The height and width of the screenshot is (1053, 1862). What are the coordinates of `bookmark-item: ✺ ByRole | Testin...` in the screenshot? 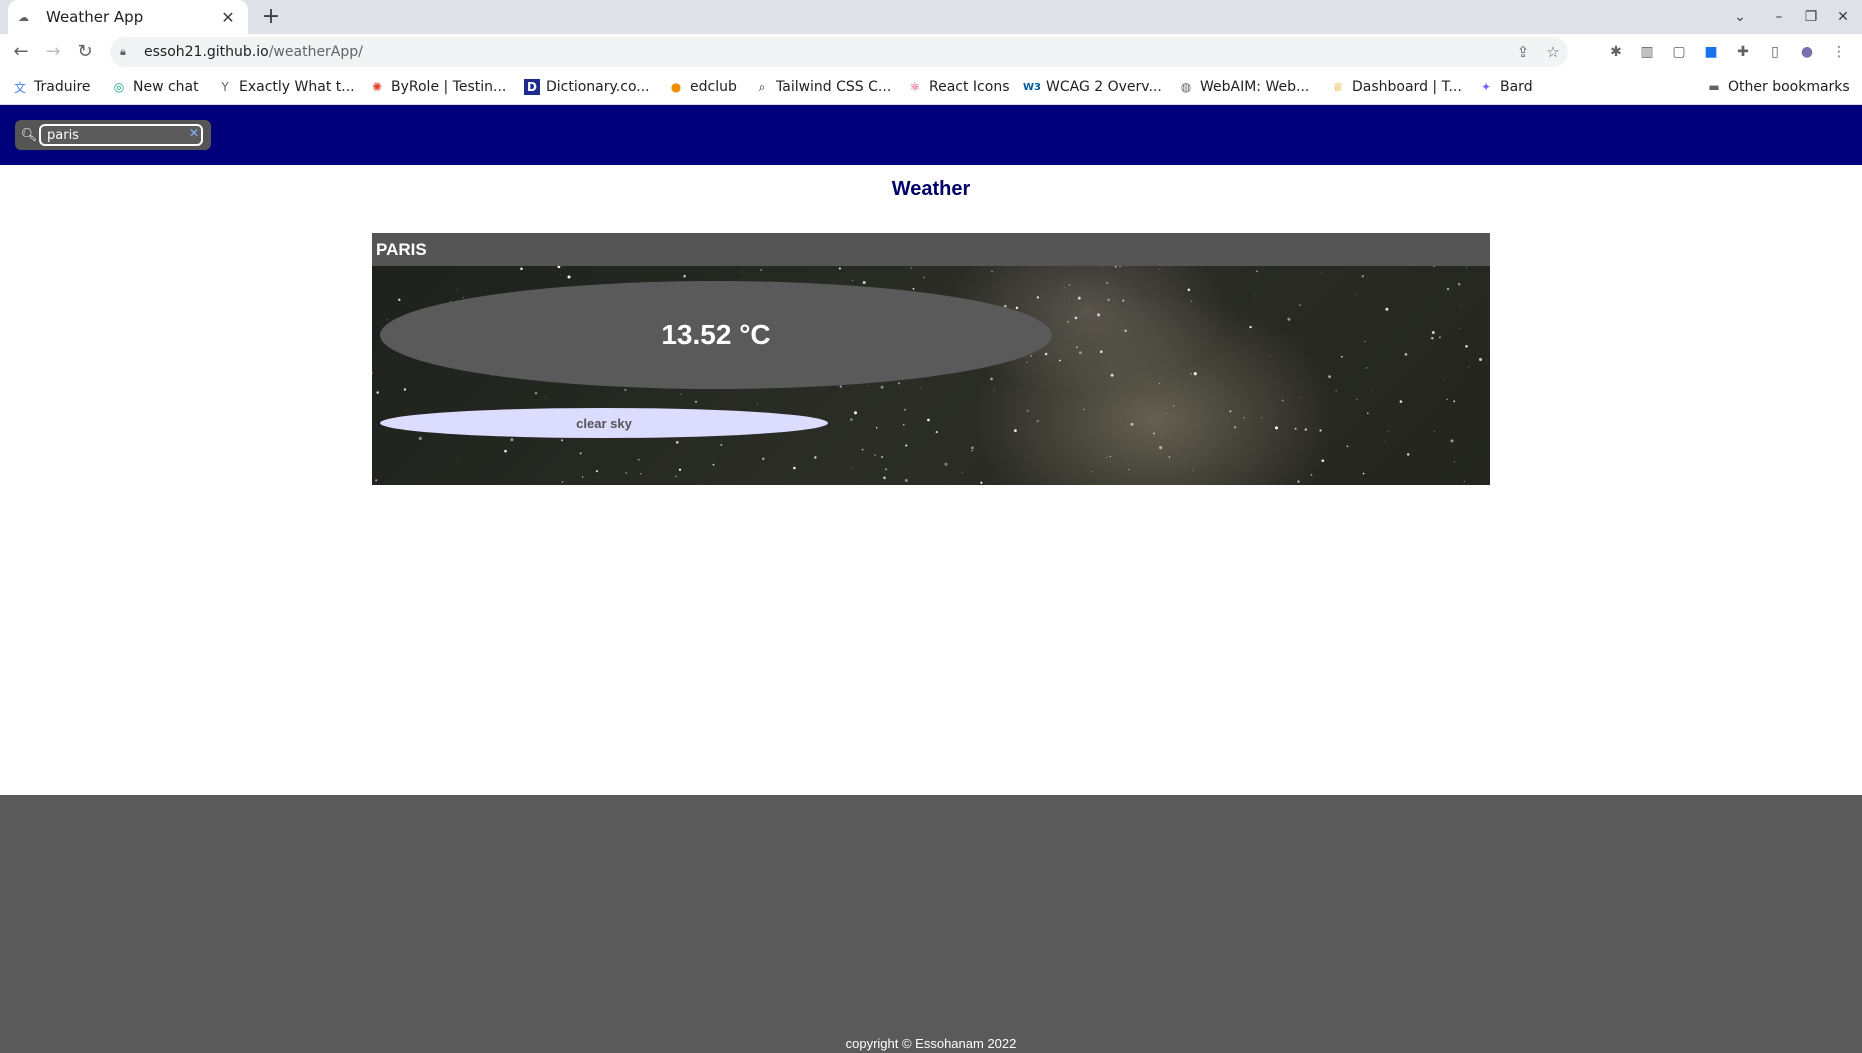 It's located at (437, 87).